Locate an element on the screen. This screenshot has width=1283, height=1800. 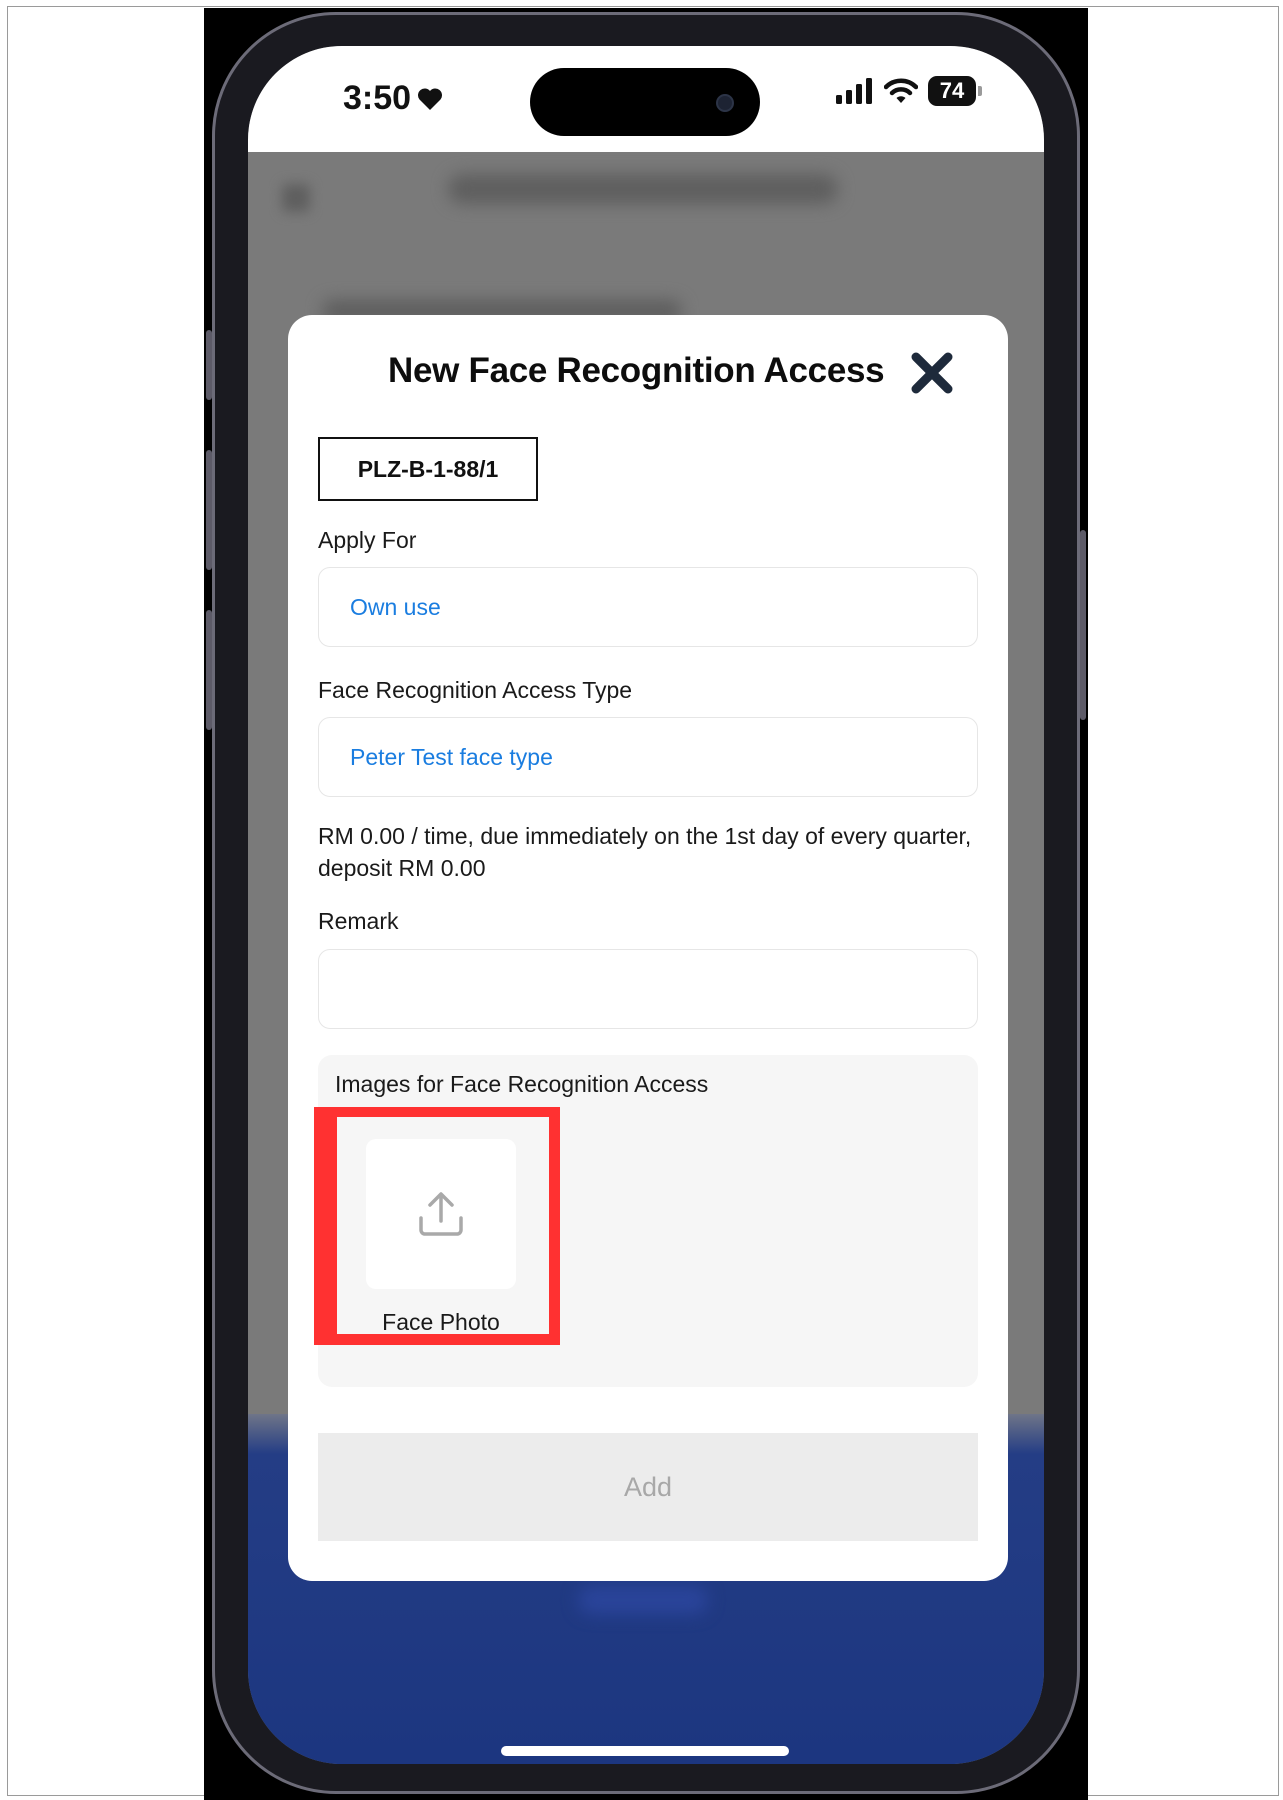
remark-input is located at coordinates (648, 989).